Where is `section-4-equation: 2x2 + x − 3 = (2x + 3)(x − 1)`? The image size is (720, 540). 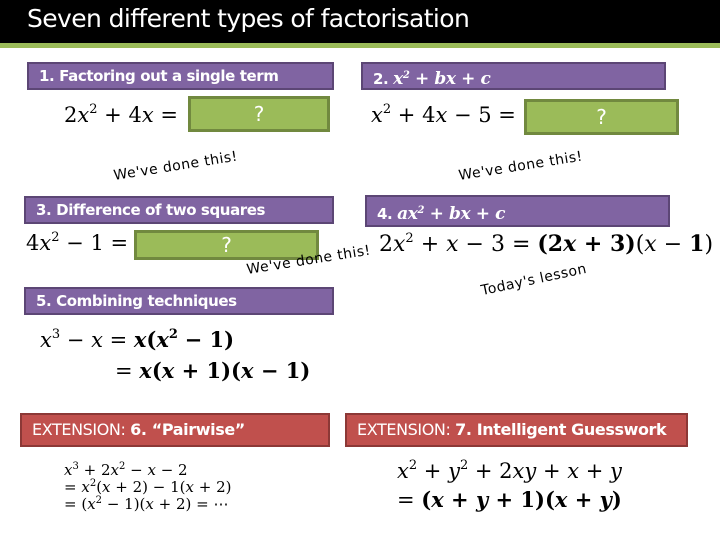 section-4-equation: 2x2 + x − 3 = (2x + 3)(x − 1) is located at coordinates (546, 244).